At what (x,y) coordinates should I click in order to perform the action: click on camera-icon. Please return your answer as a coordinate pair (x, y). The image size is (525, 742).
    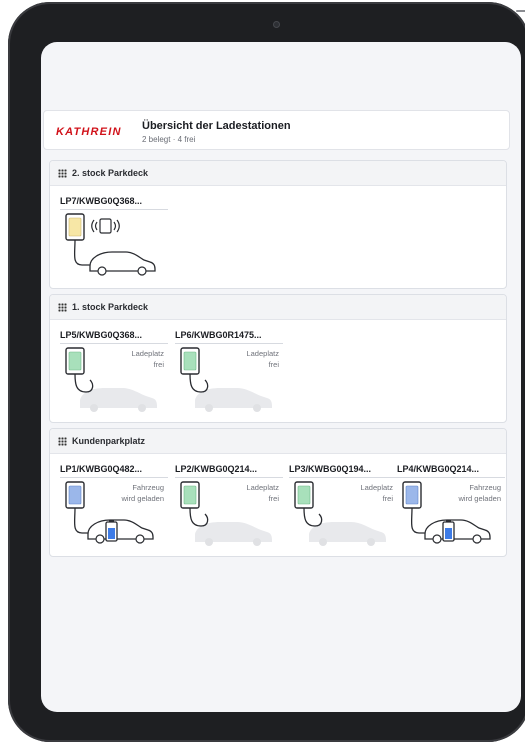
    Looking at the image, I should click on (276, 24).